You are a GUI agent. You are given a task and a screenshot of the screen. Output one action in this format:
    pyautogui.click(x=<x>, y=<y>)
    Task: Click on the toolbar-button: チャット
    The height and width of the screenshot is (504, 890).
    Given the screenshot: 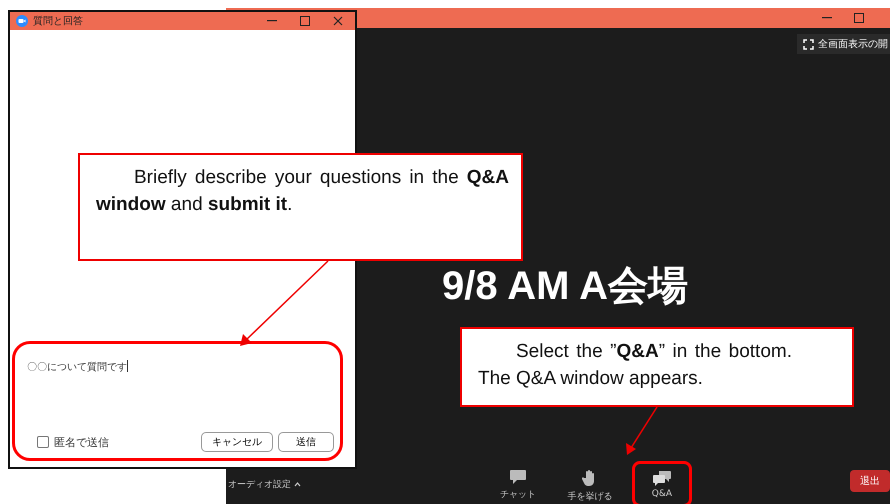 What is the action you would take?
    pyautogui.click(x=518, y=482)
    